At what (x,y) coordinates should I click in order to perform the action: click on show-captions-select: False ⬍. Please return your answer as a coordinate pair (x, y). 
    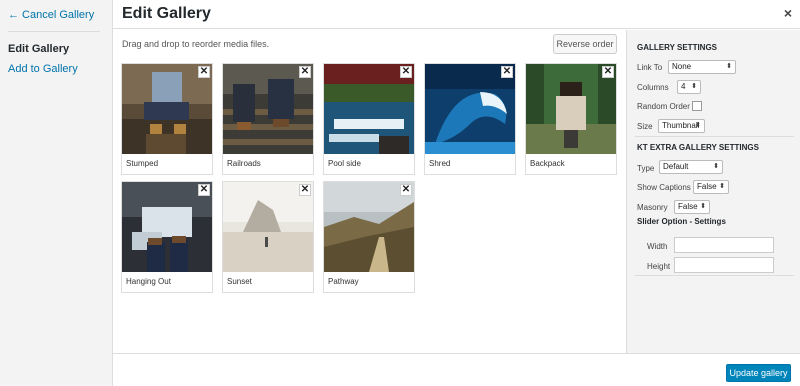
    Looking at the image, I should click on (711, 187).